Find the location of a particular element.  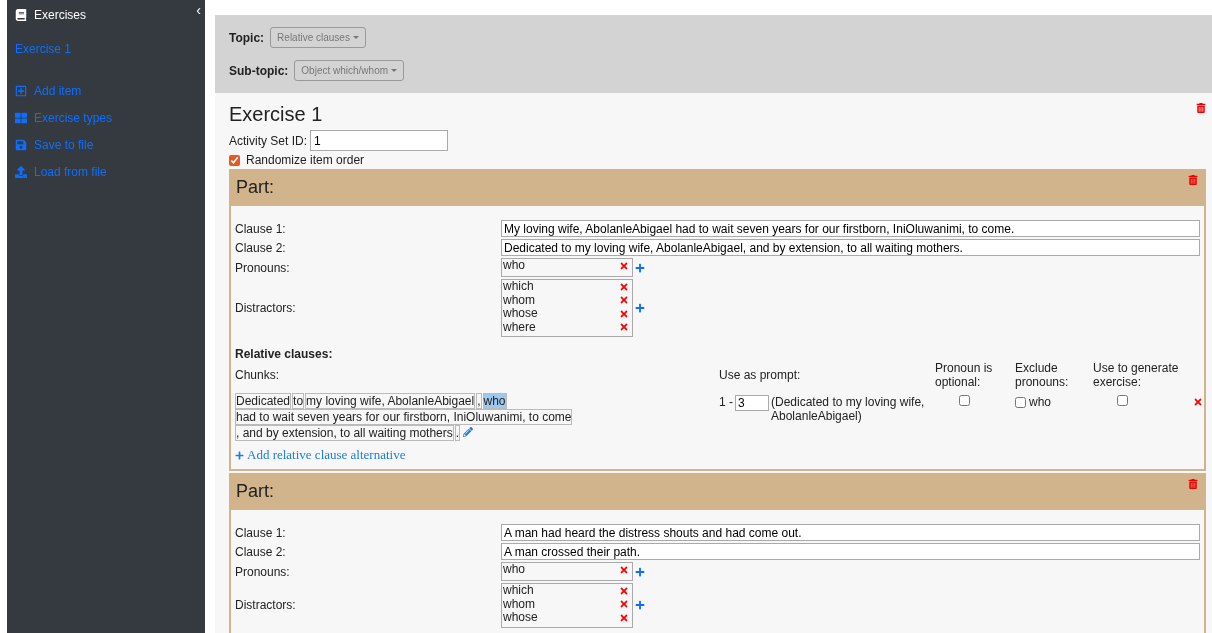

column-header: Pronoun is optional: is located at coordinates (964, 375).